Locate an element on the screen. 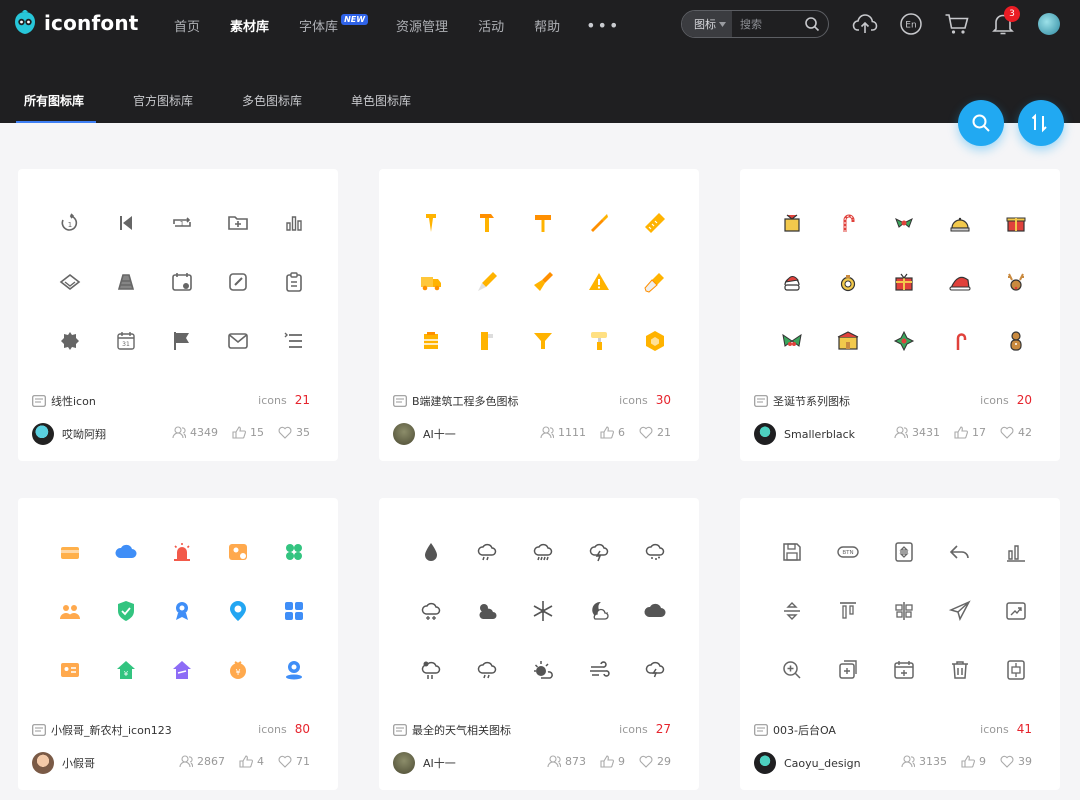 The width and height of the screenshot is (1080, 800). library-author: Caoyu_design is located at coordinates (807, 763).